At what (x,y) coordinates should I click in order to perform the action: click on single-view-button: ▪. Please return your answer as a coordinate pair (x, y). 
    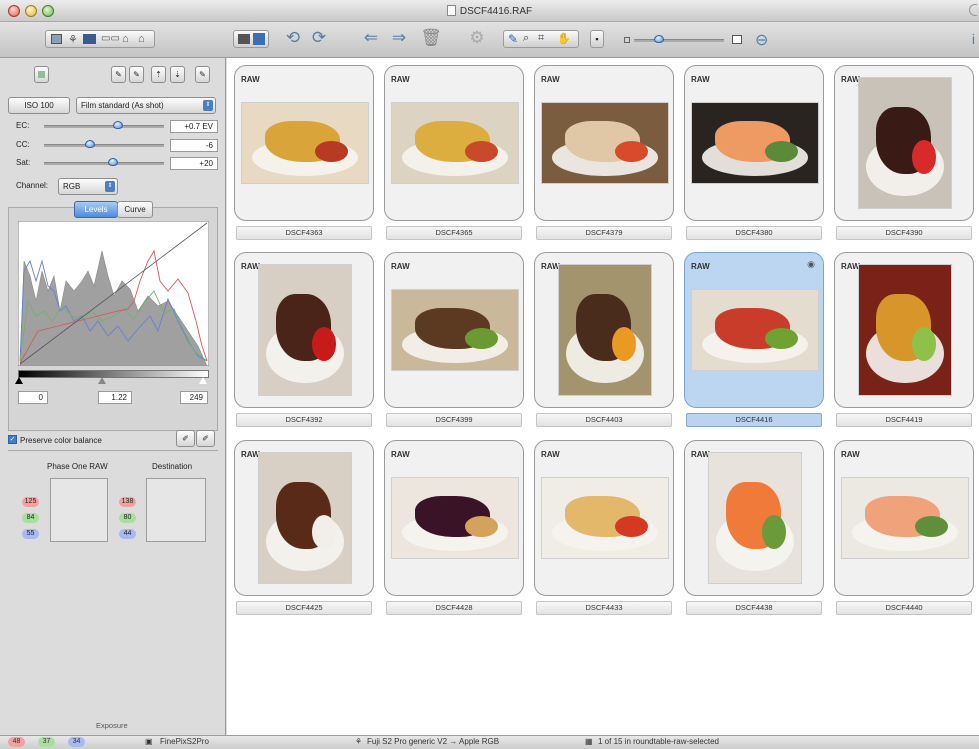
    Looking at the image, I should click on (597, 39).